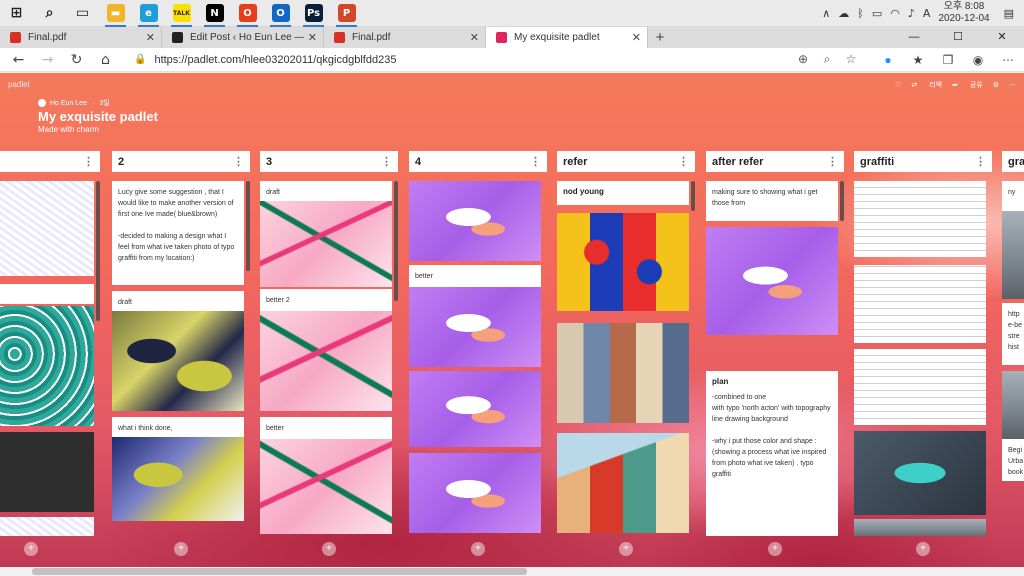 The image size is (1024, 576). I want to click on close-window-button: ✕, so click(1002, 37).